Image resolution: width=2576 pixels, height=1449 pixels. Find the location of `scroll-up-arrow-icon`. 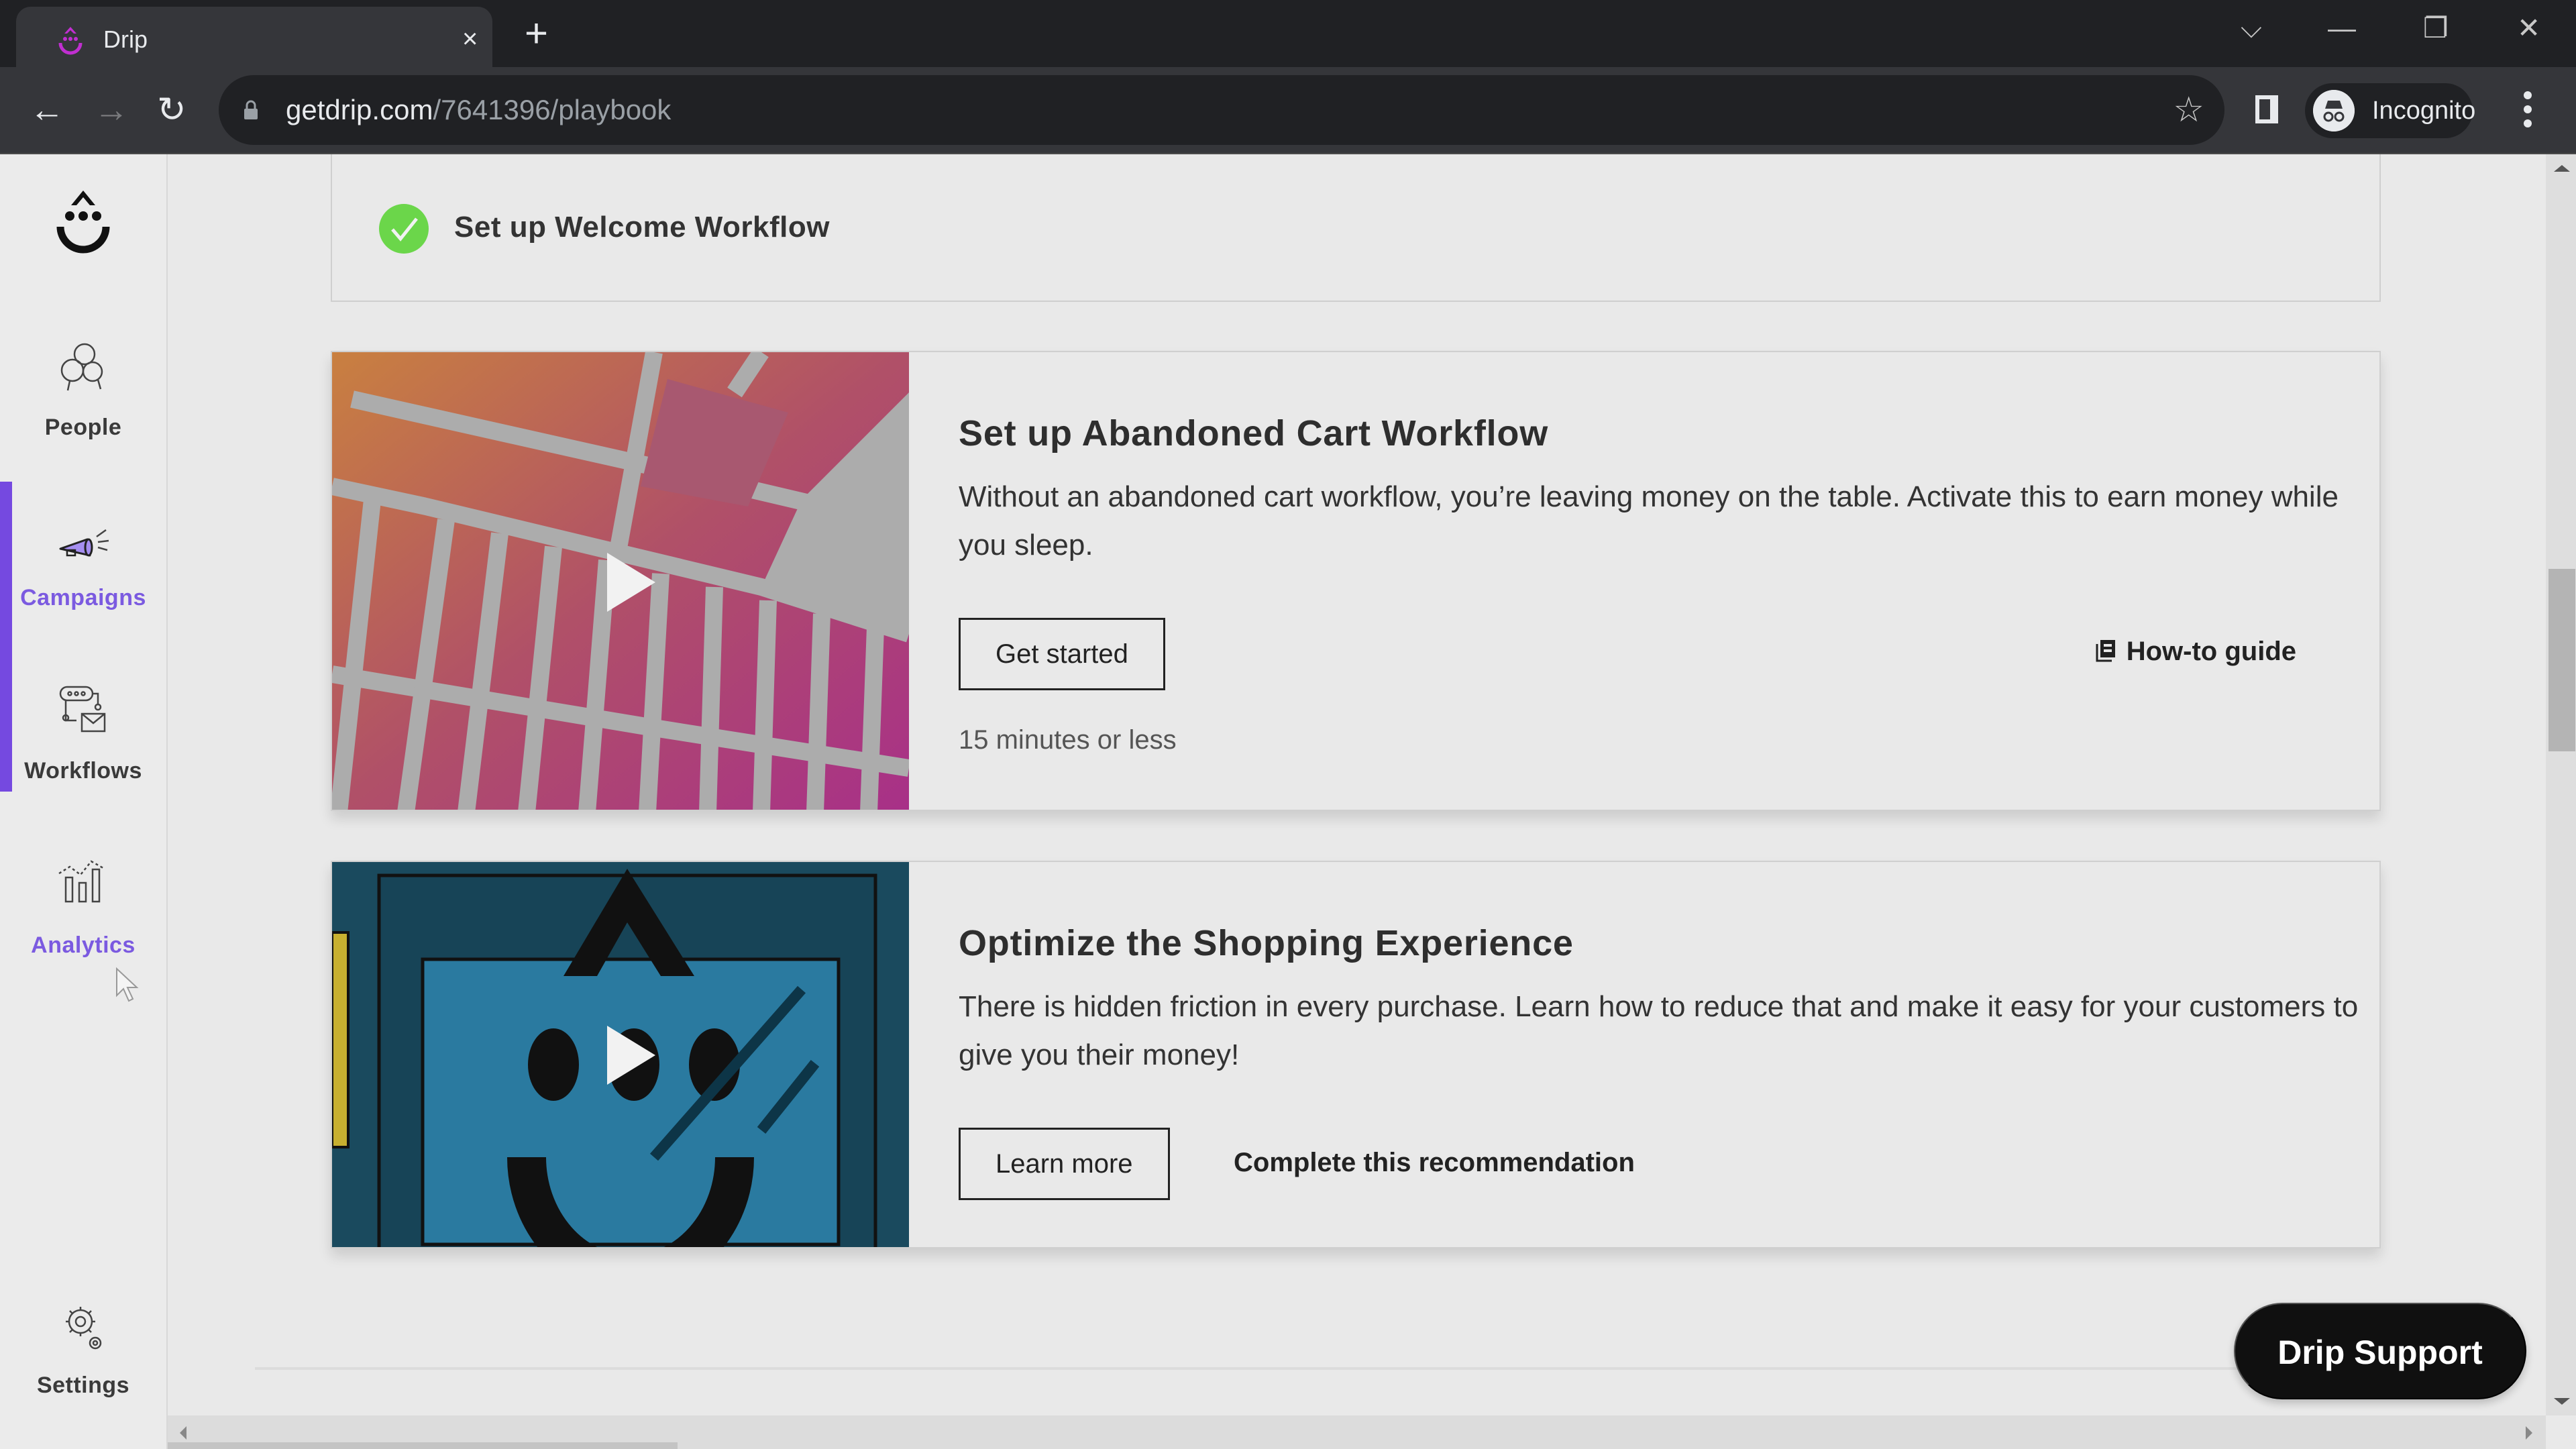

scroll-up-arrow-icon is located at coordinates (2562, 168).